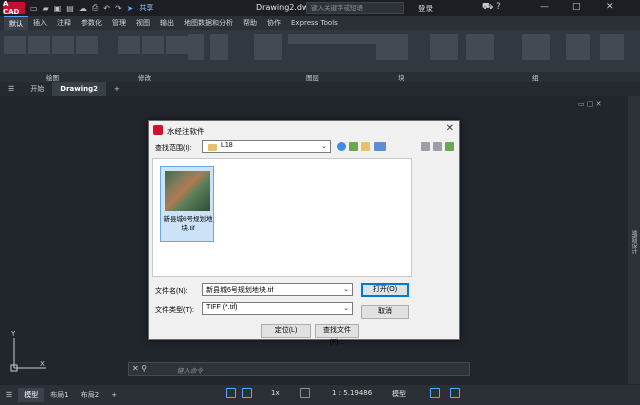  Describe the element at coordinates (399, 394) in the screenshot. I see `model-toggle: 模型` at that location.